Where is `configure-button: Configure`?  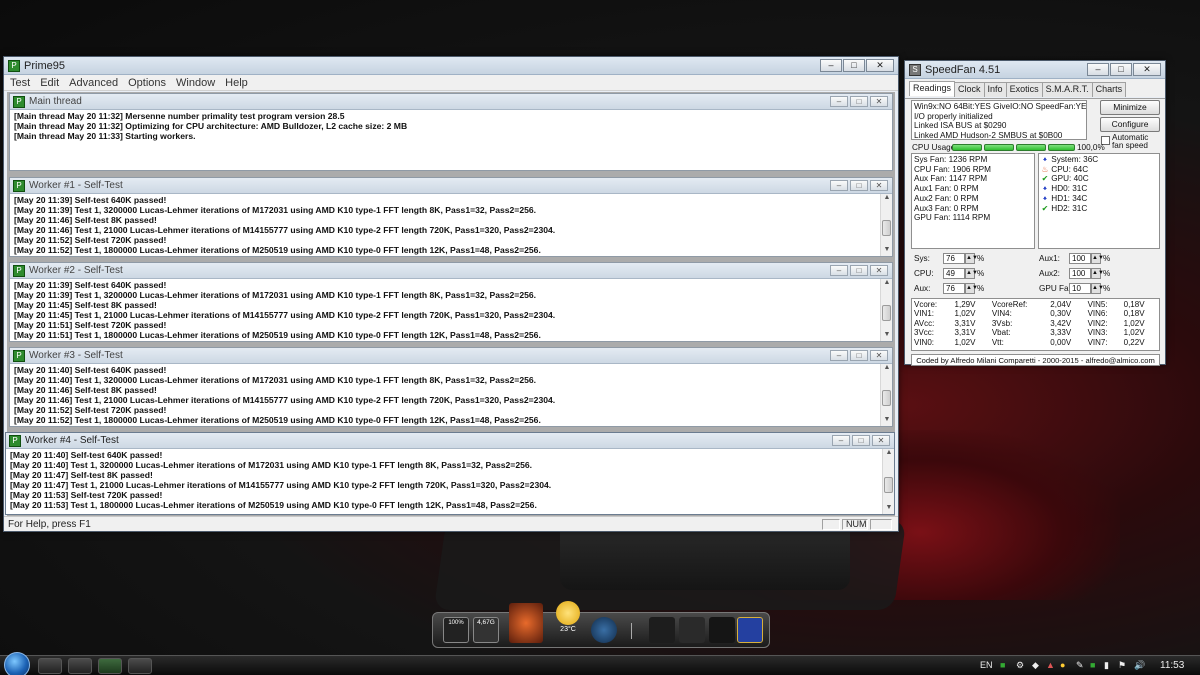
configure-button: Configure is located at coordinates (1130, 124).